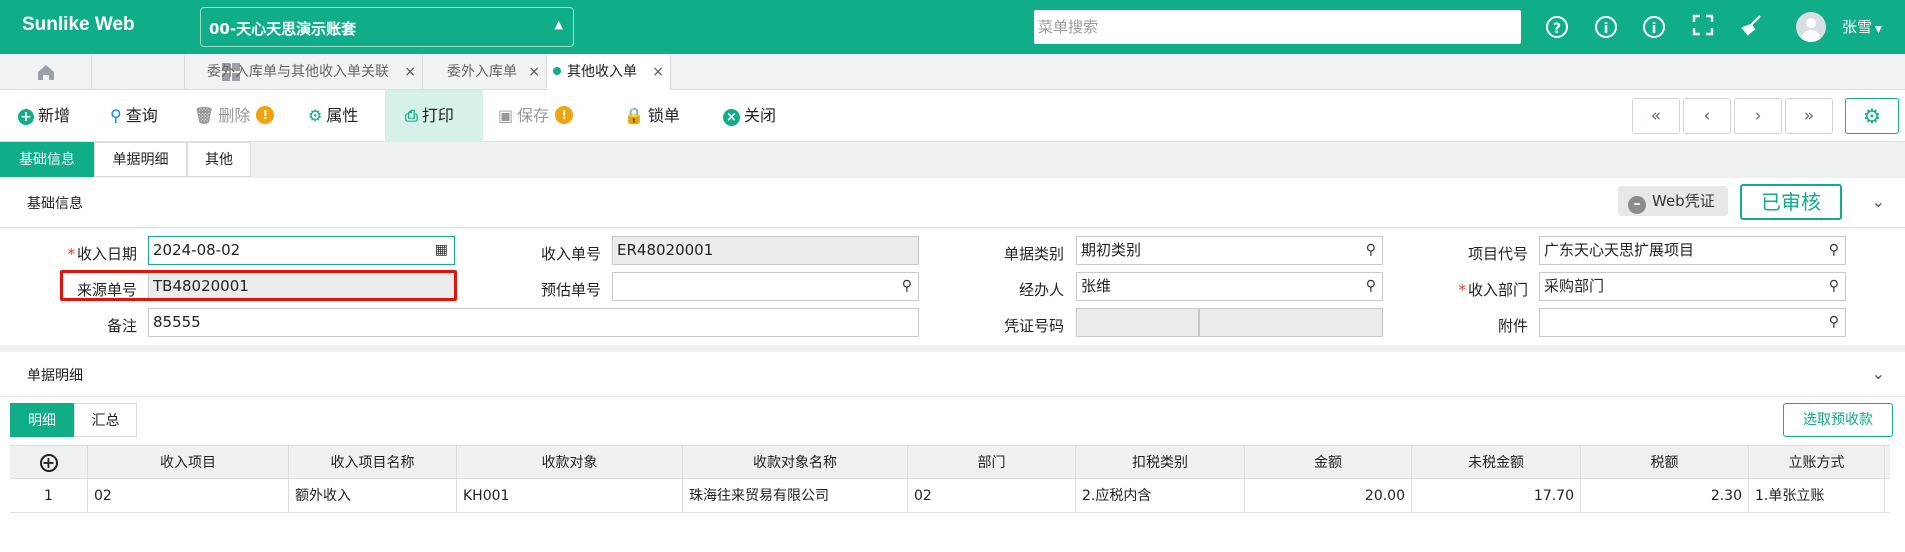 This screenshot has width=1905, height=552. Describe the element at coordinates (298, 72) in the screenshot. I see `tab-label: 委外入库单与其他收入单关联` at that location.